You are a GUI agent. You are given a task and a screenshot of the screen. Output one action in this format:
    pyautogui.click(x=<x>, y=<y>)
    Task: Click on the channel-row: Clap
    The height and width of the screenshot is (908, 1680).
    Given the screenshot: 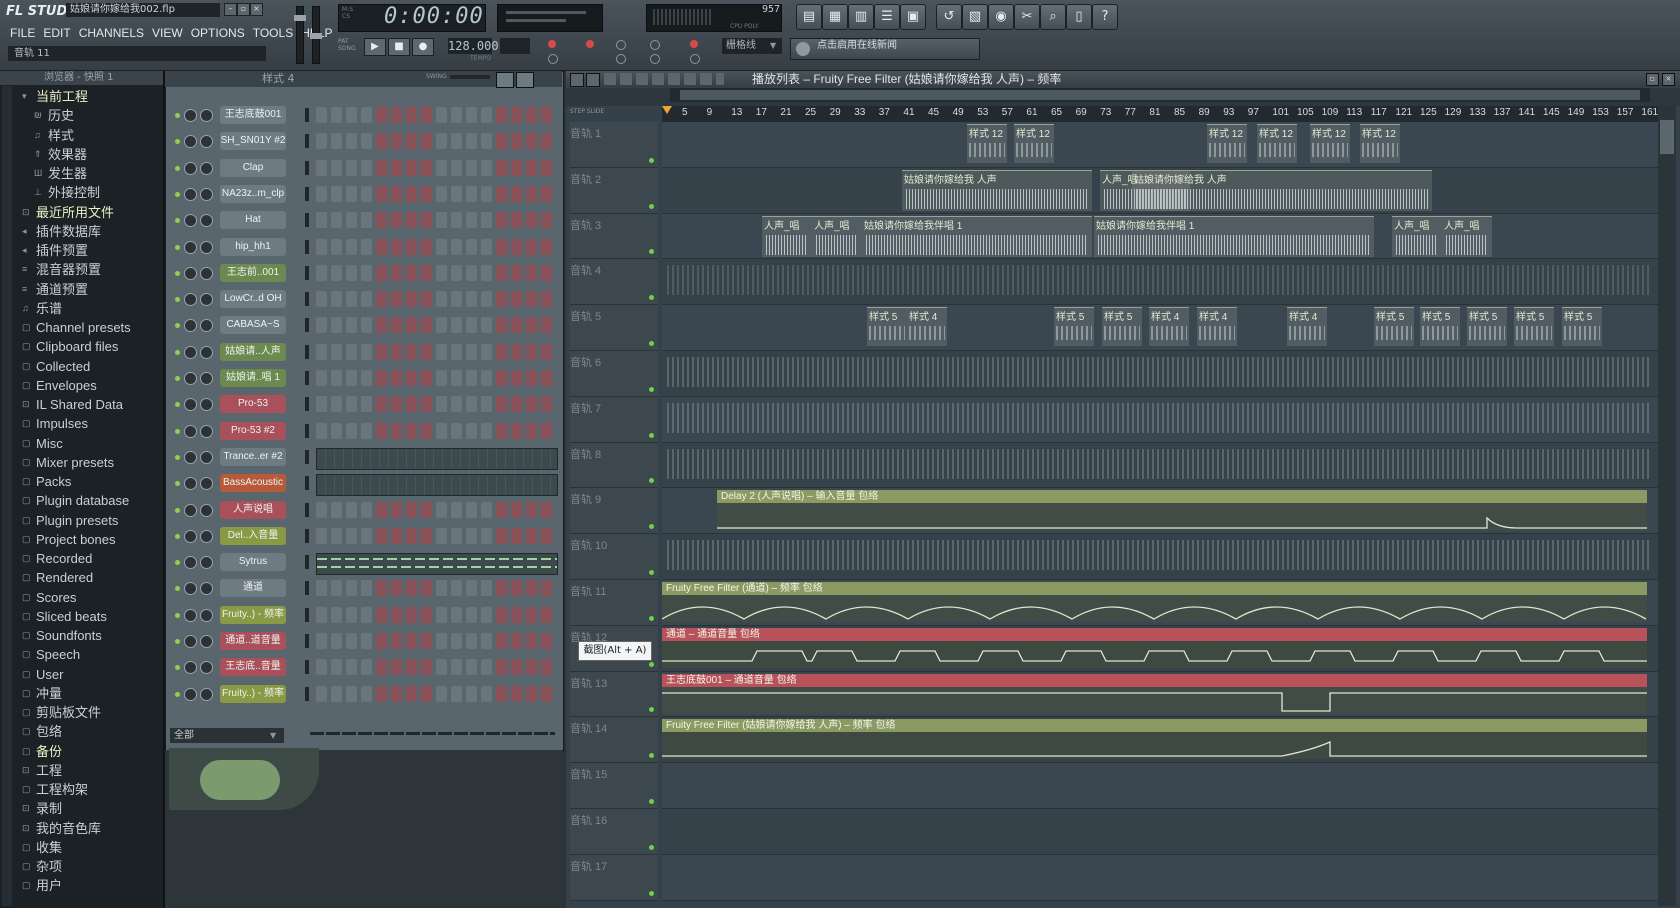 What is the action you would take?
    pyautogui.click(x=365, y=169)
    